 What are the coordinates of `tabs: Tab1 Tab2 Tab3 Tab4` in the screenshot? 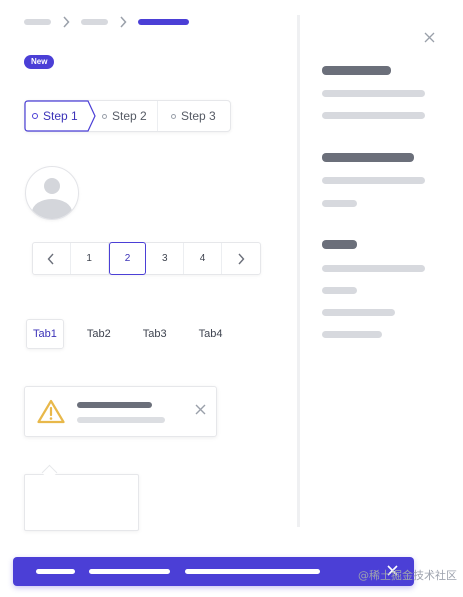 It's located at (137, 334).